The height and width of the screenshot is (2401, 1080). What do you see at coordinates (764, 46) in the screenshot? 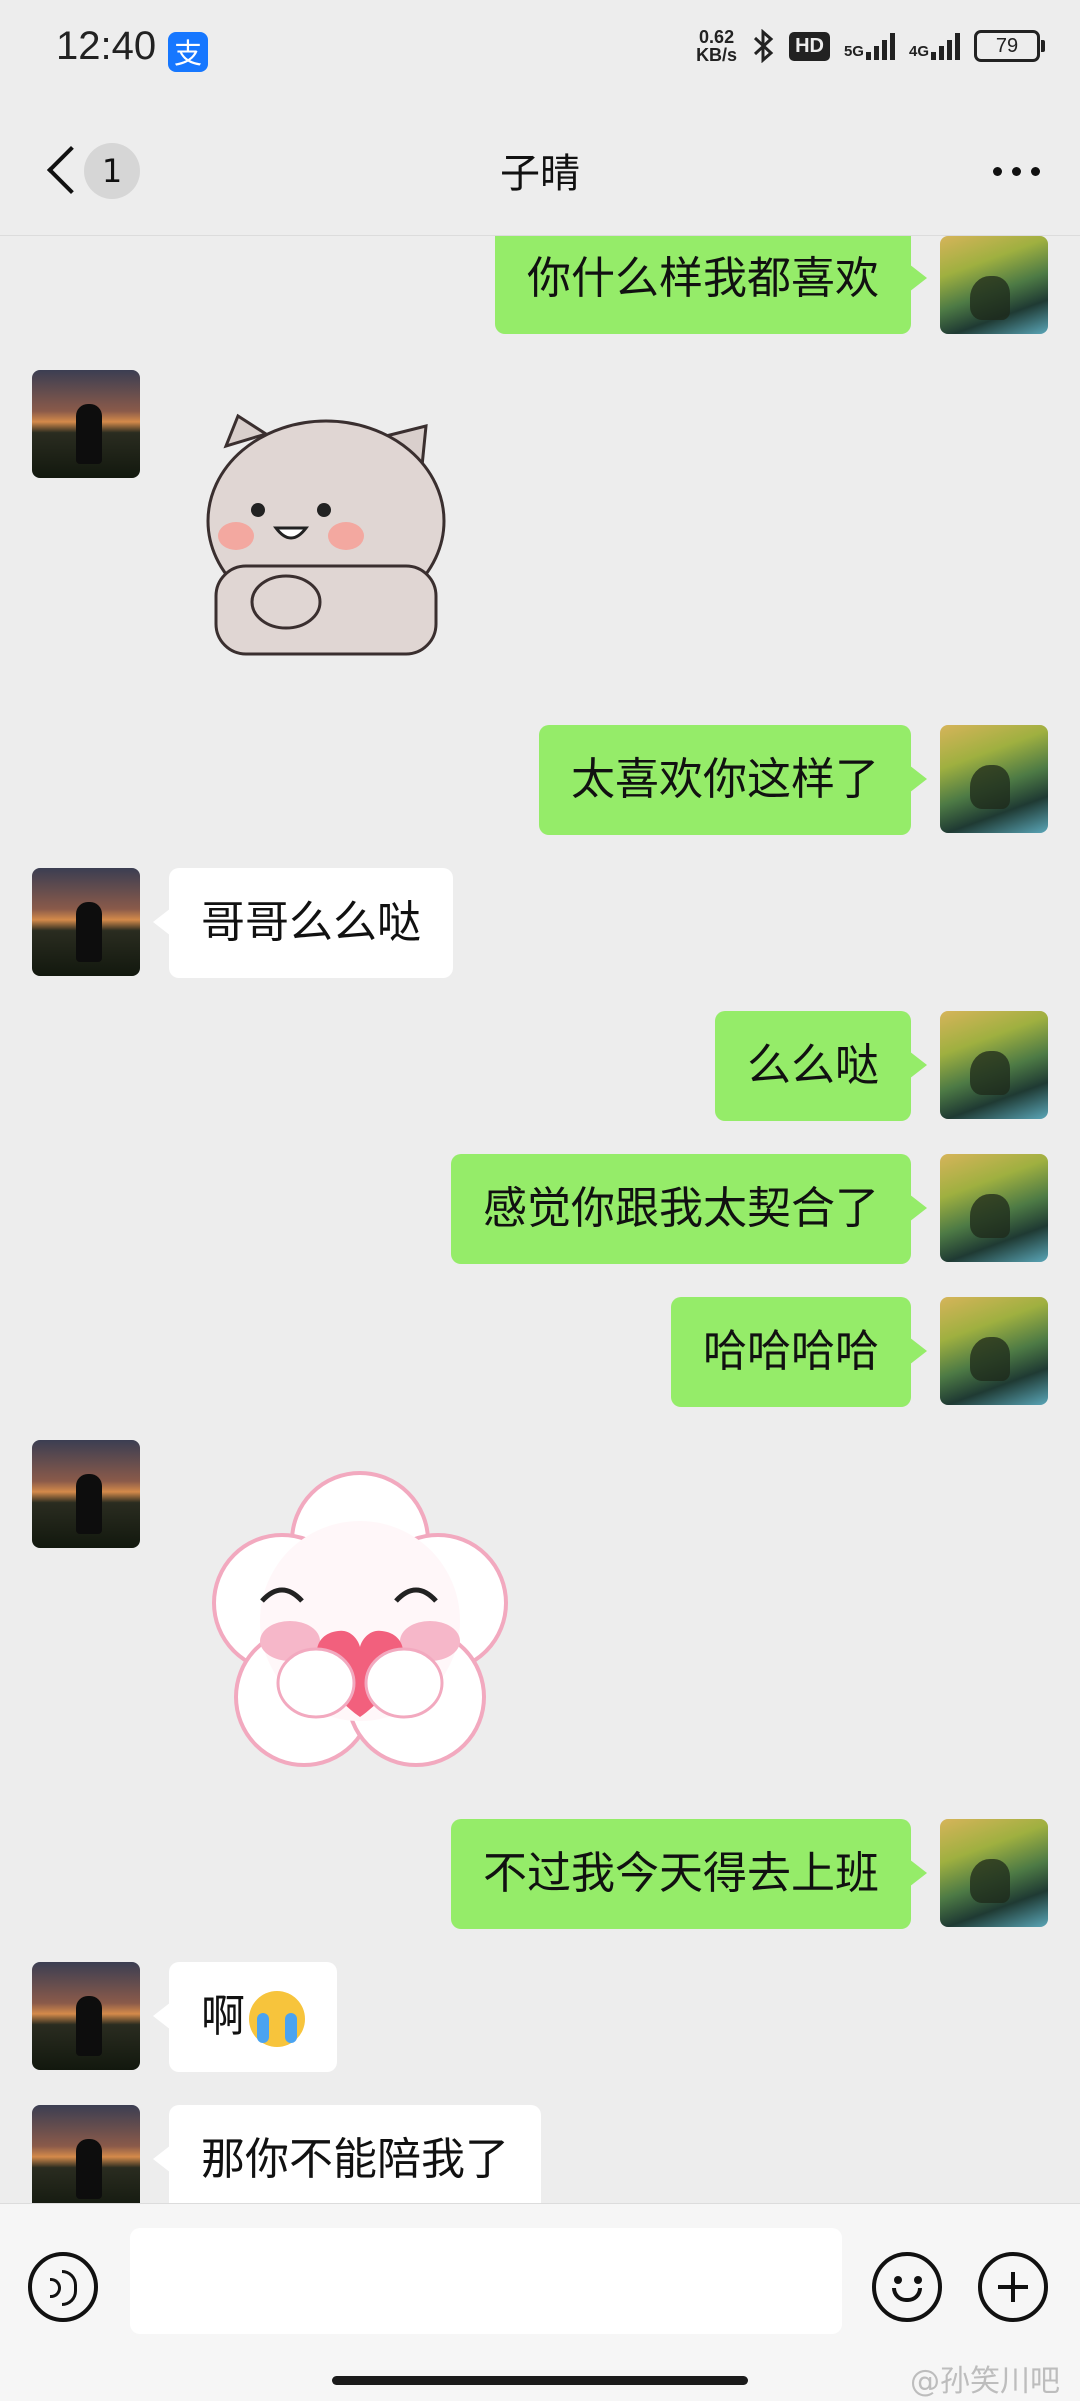
I see `bluetooth-icon` at bounding box center [764, 46].